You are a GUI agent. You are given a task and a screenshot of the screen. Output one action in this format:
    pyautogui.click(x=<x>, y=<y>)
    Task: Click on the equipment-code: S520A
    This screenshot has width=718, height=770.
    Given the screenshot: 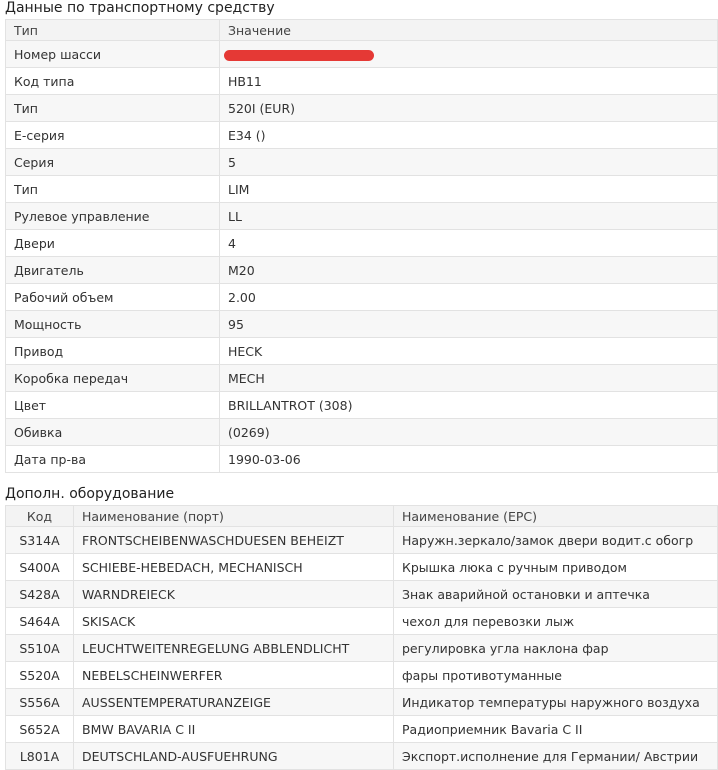 What is the action you would take?
    pyautogui.click(x=39, y=675)
    